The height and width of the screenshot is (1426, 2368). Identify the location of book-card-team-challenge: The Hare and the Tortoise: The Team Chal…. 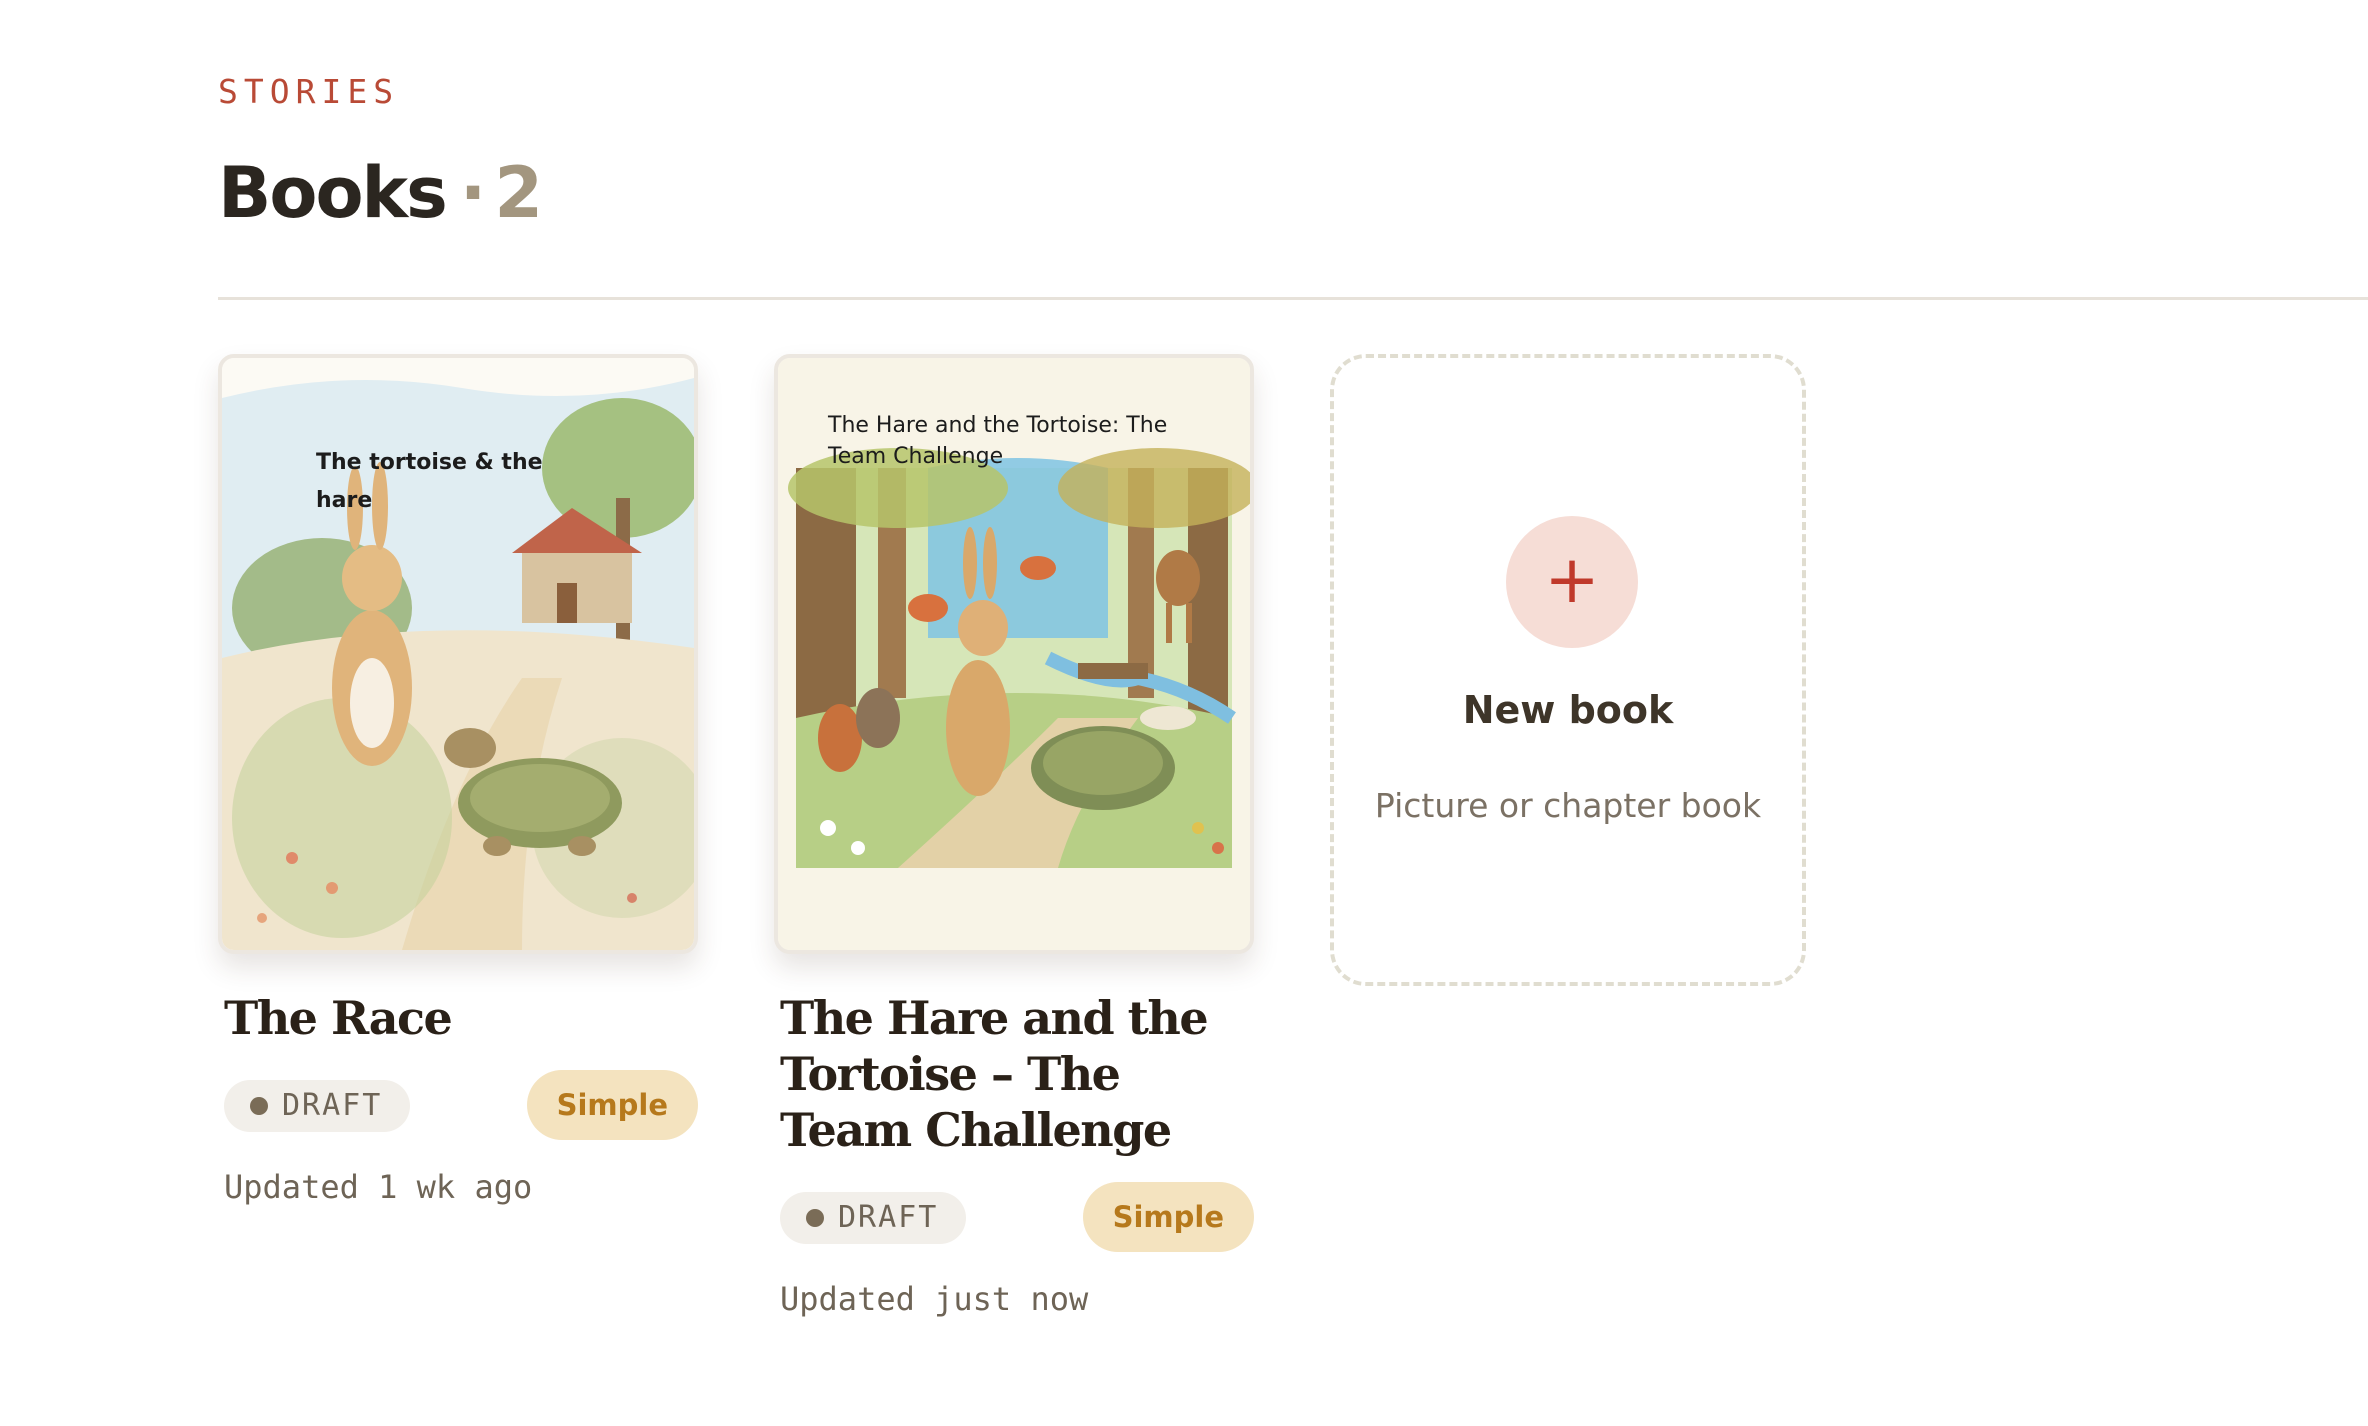
(1014, 836).